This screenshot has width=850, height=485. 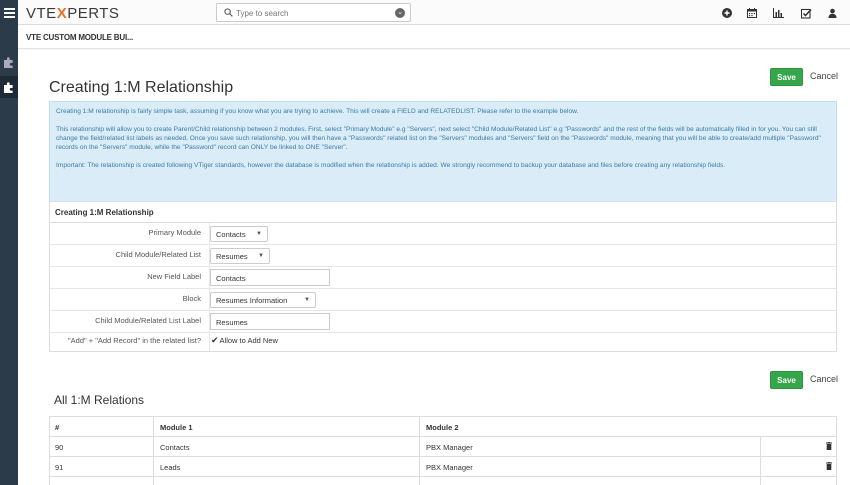 What do you see at coordinates (778, 13) in the screenshot?
I see `reports-icon` at bounding box center [778, 13].